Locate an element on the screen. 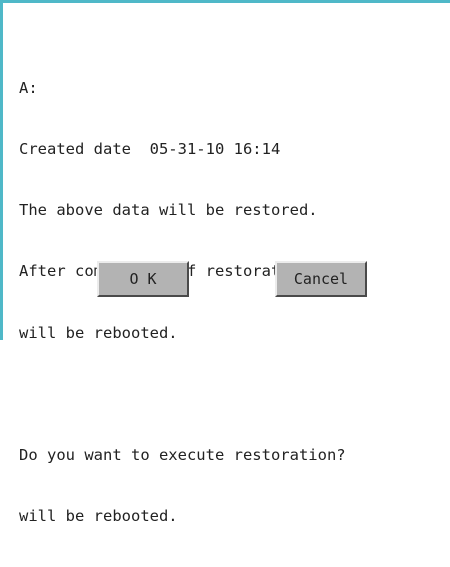 The image size is (450, 567). restore-notice-line: The above data will be restored. is located at coordinates (168, 210).